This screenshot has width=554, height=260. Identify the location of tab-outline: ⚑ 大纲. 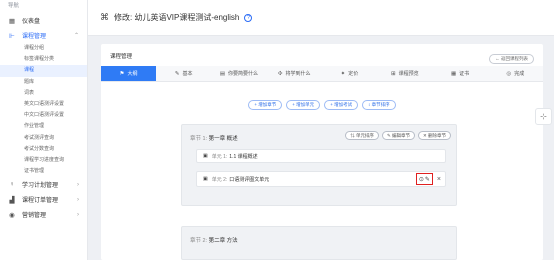
(128, 73).